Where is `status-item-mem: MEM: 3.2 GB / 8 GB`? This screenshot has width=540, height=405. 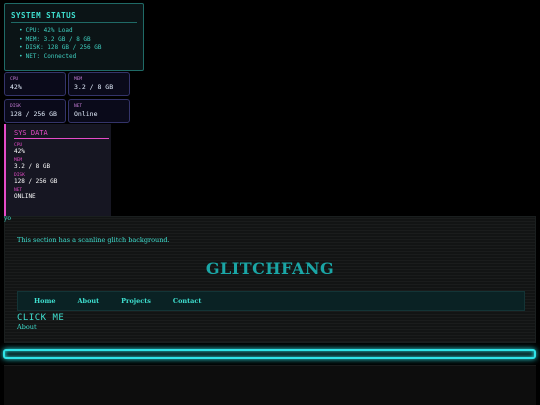
status-item-mem: MEM: 3.2 GB / 8 GB is located at coordinates (81, 40).